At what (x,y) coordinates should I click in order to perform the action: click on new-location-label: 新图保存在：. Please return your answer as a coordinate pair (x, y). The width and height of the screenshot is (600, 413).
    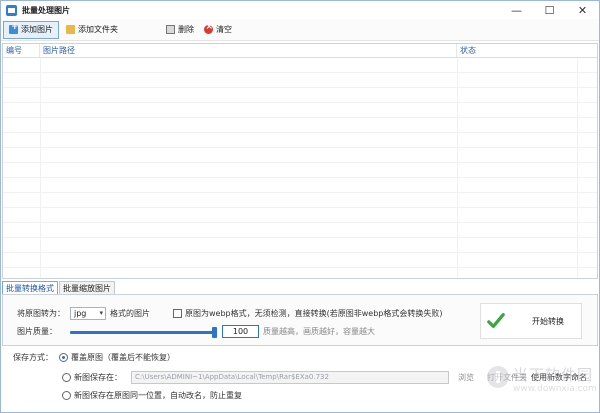
    Looking at the image, I should click on (98, 377).